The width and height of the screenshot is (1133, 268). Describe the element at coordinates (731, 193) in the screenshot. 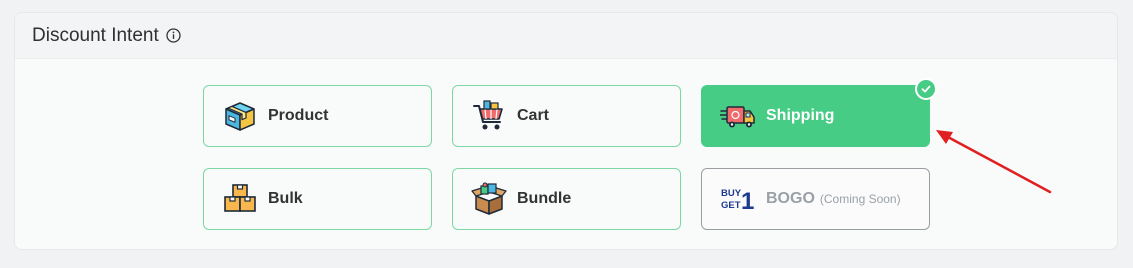

I see `svg-text: BUY` at that location.